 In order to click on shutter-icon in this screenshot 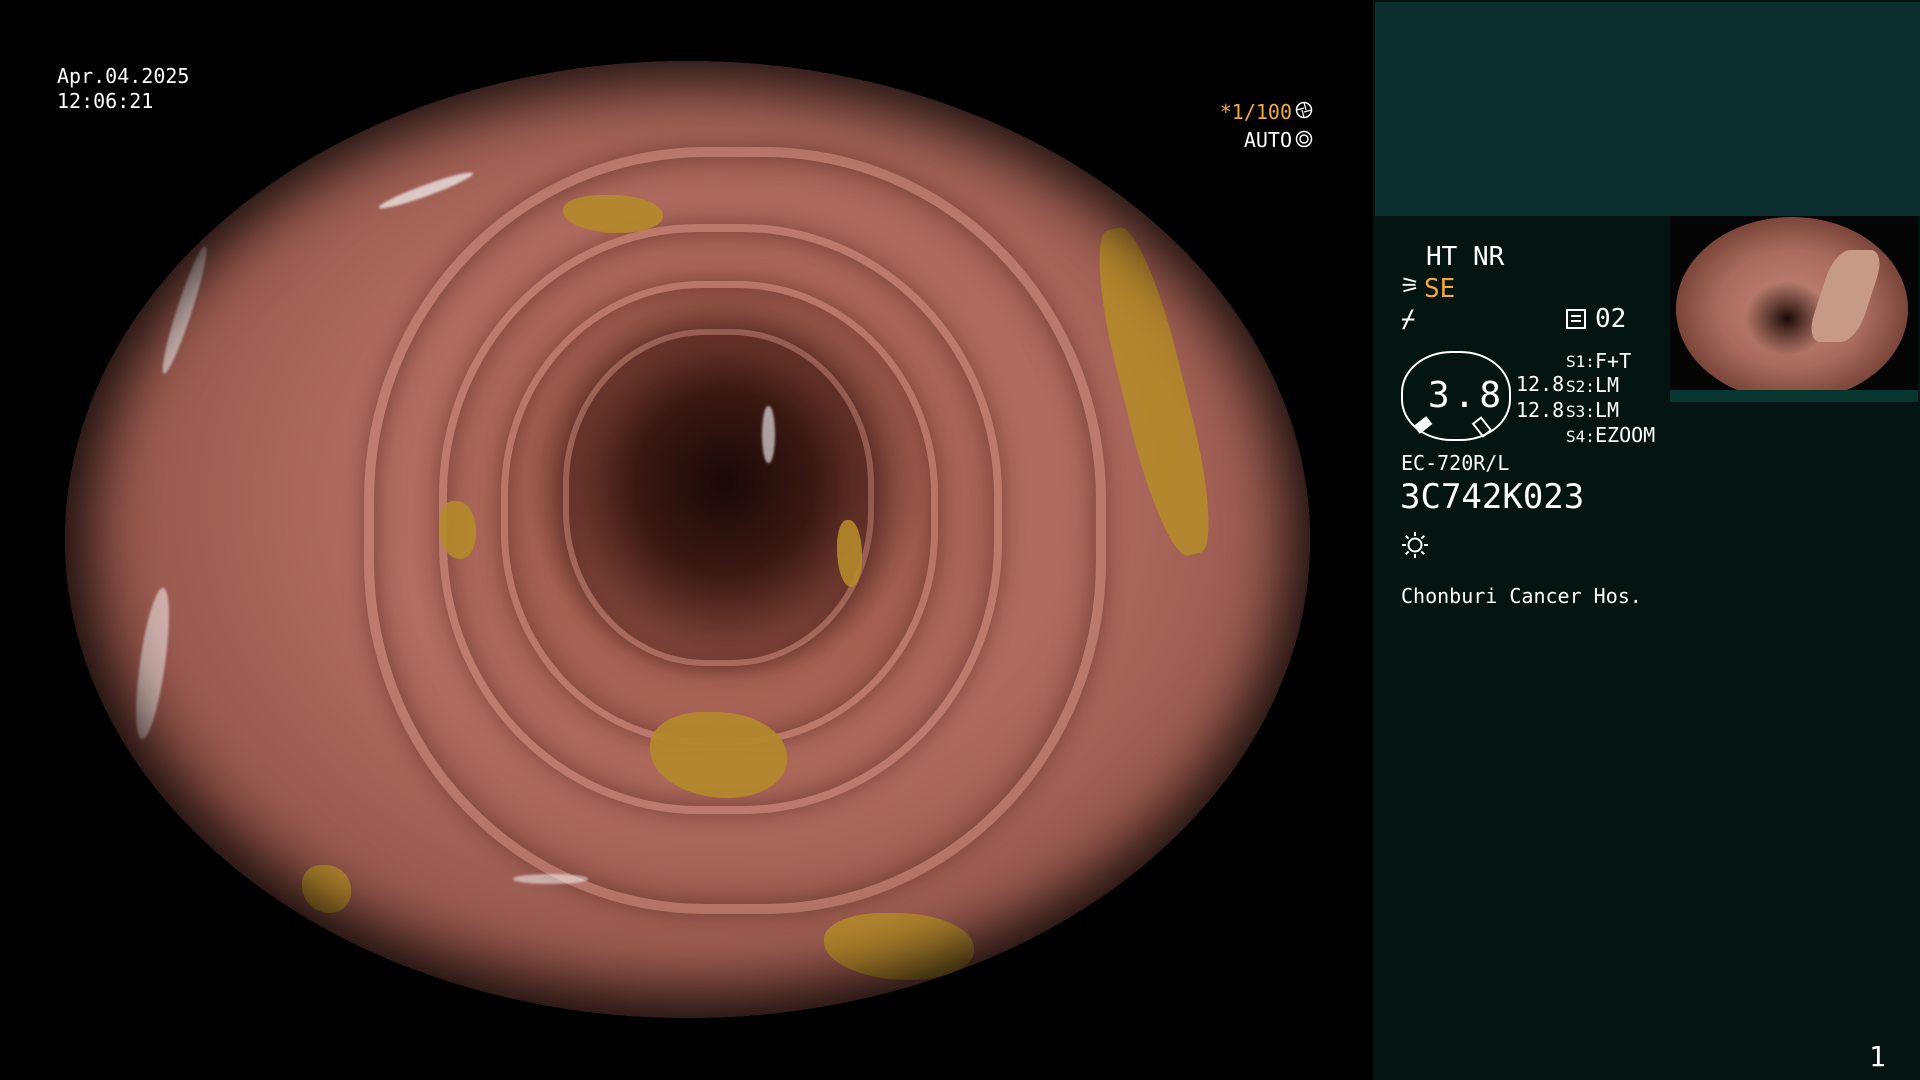, I will do `click(1304, 110)`.